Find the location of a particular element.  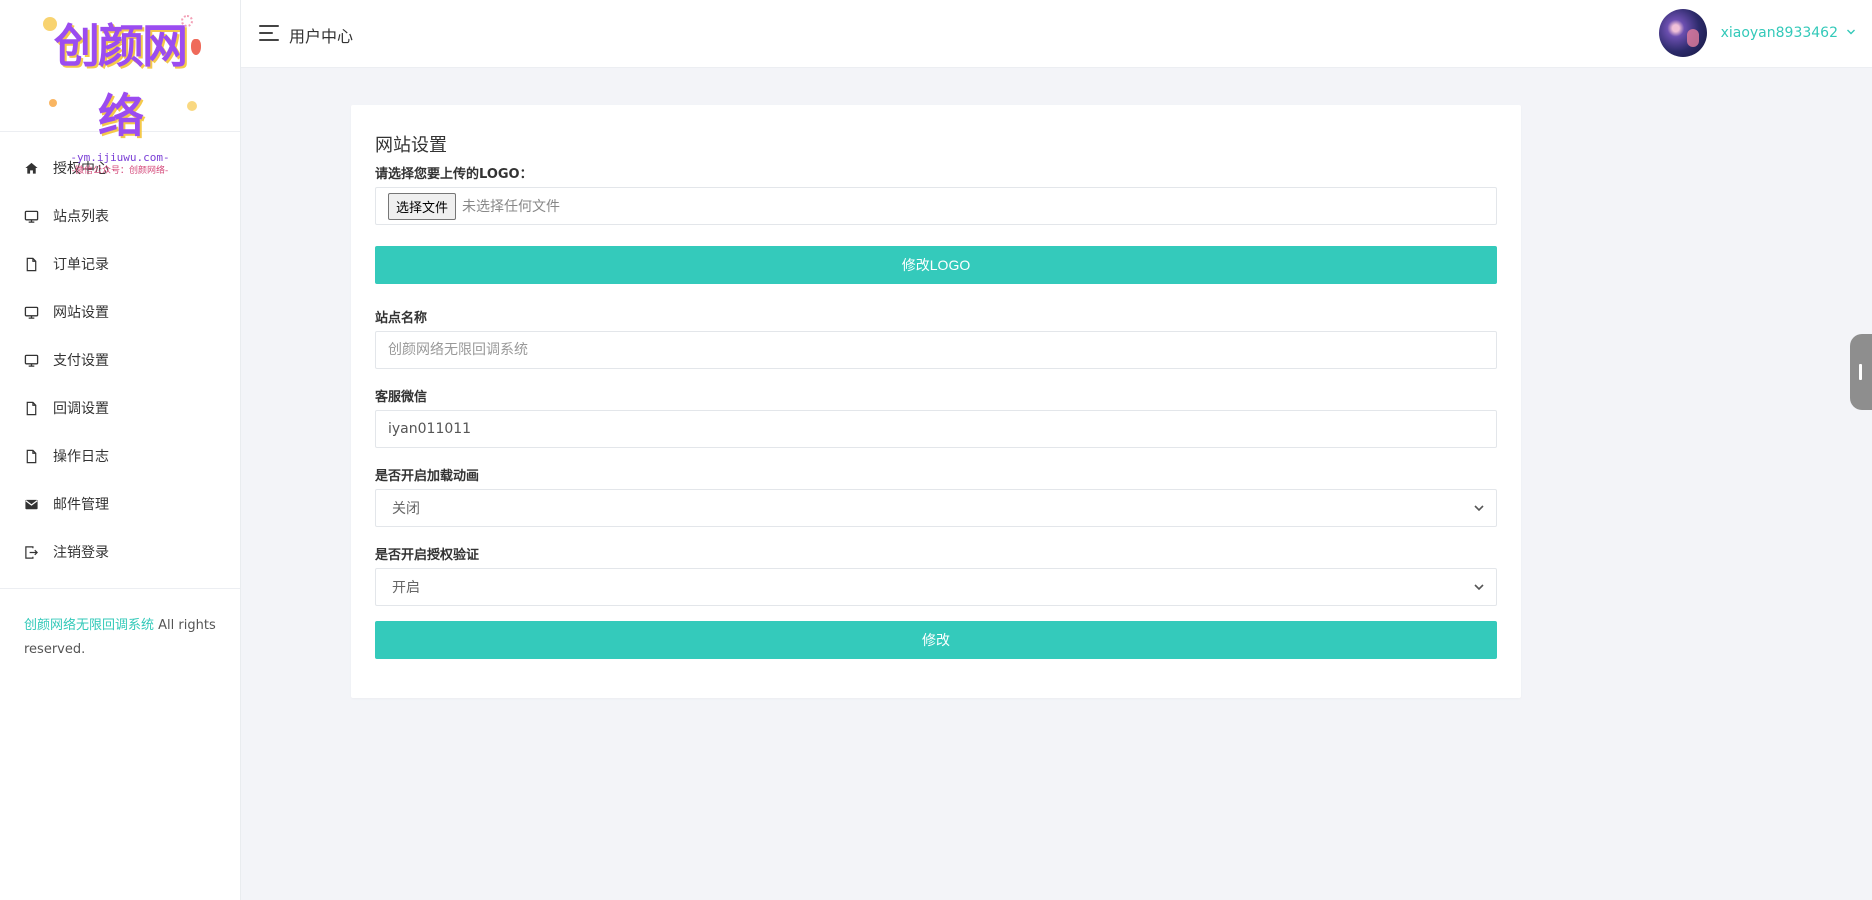

sidebar-item-mail: 邮件管理 is located at coordinates (120, 504).